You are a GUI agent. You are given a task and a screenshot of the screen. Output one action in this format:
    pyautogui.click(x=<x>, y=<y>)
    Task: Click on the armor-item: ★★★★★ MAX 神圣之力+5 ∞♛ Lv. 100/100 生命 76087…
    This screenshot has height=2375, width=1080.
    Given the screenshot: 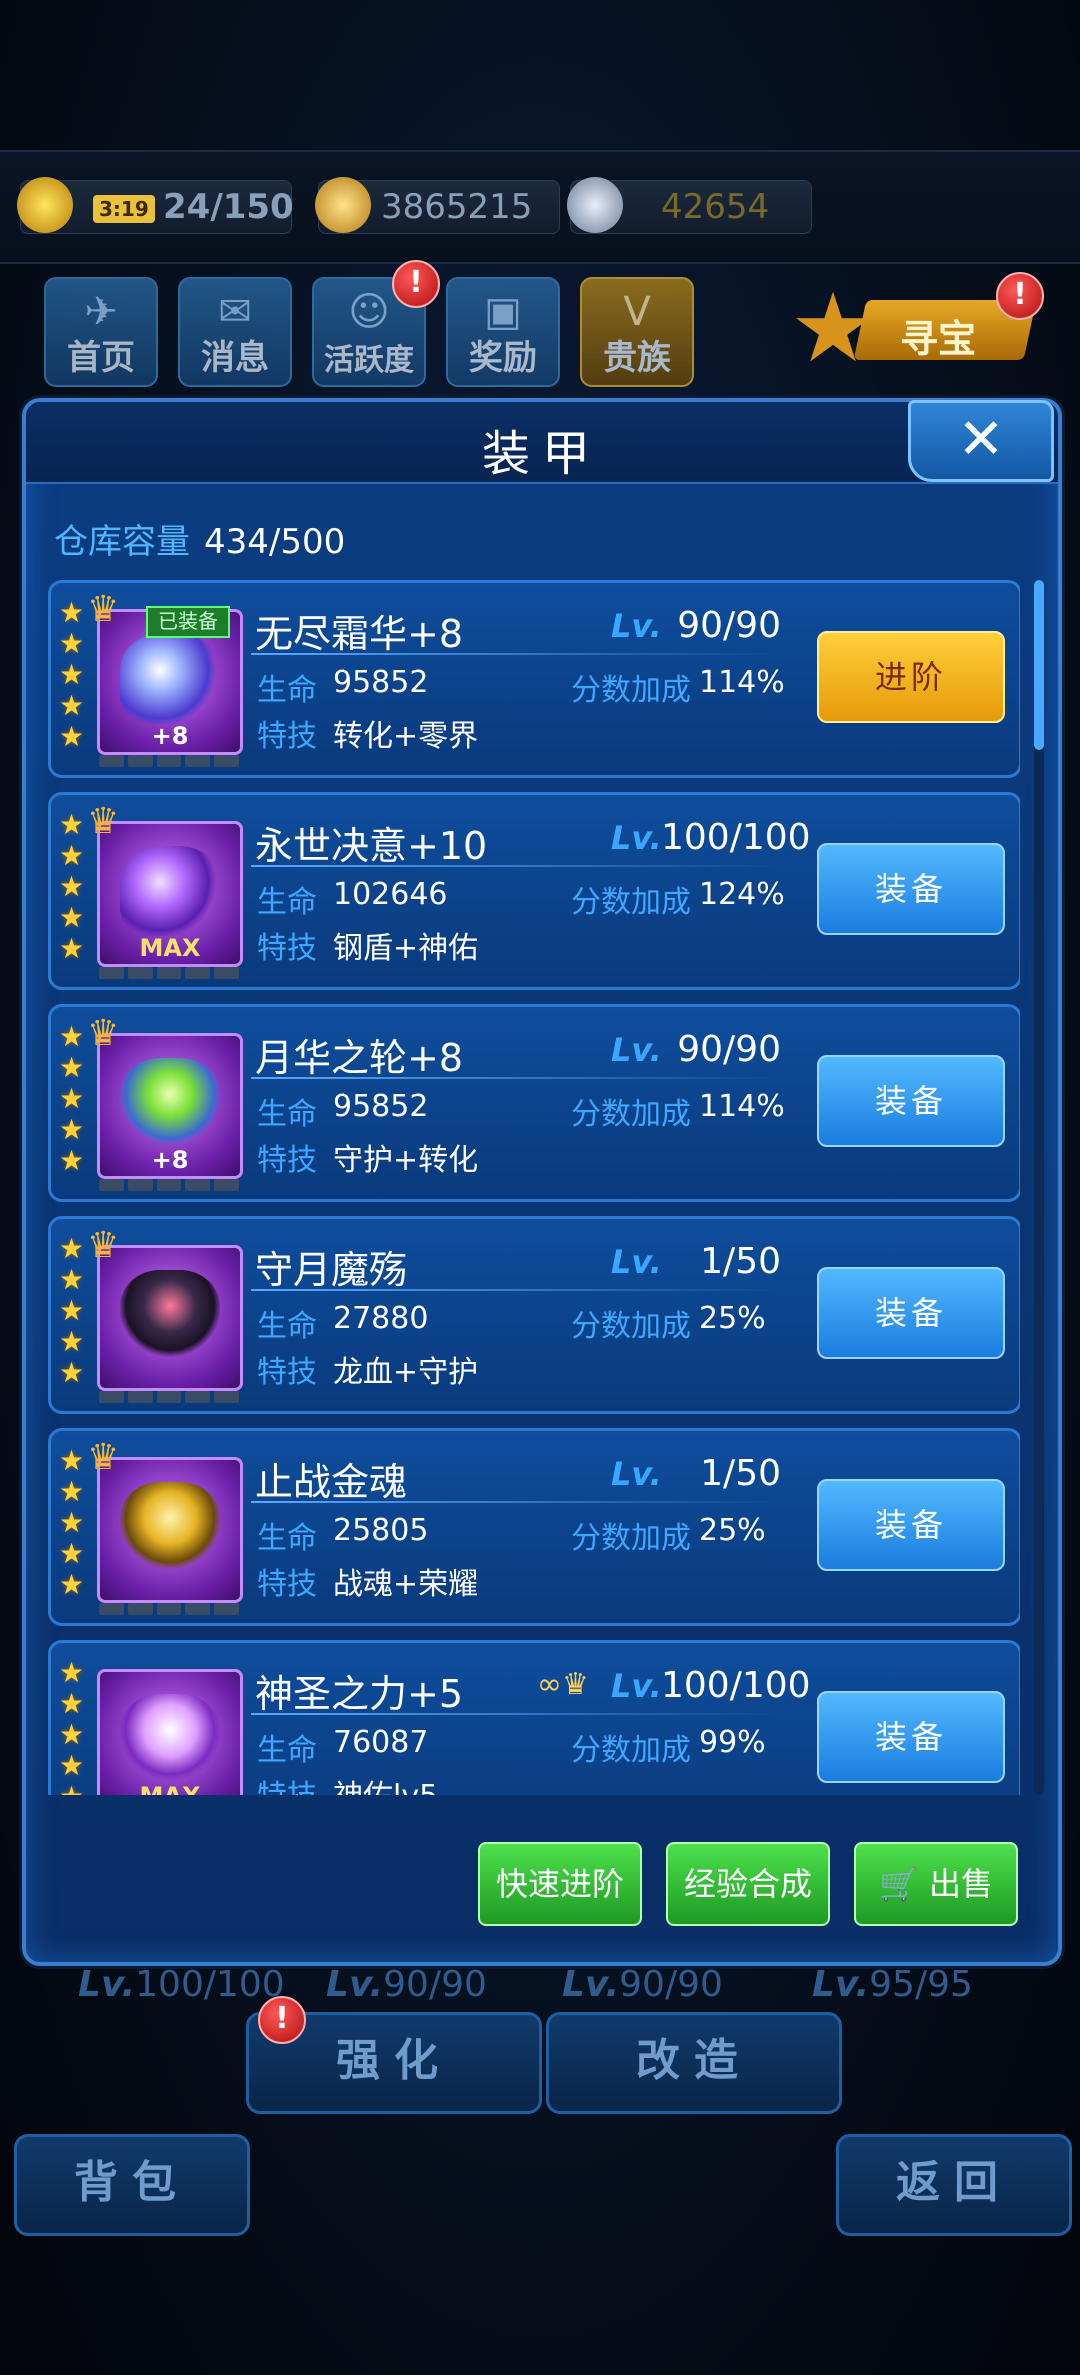 What is the action you would take?
    pyautogui.click(x=534, y=1717)
    